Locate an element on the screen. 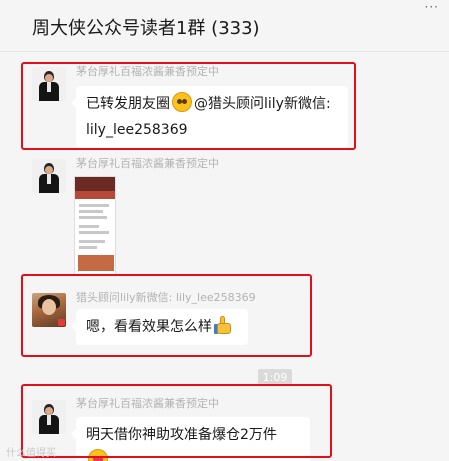 Image resolution: width=449 pixels, height=461 pixels. more-dots-icon: ··· is located at coordinates (432, 7).